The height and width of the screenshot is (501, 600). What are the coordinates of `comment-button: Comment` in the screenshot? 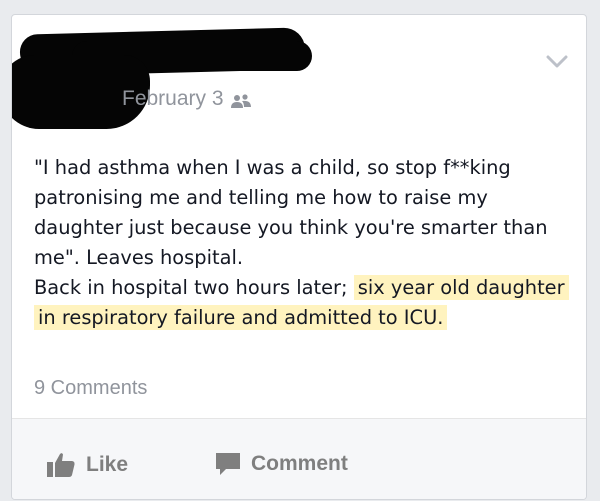 It's located at (281, 464).